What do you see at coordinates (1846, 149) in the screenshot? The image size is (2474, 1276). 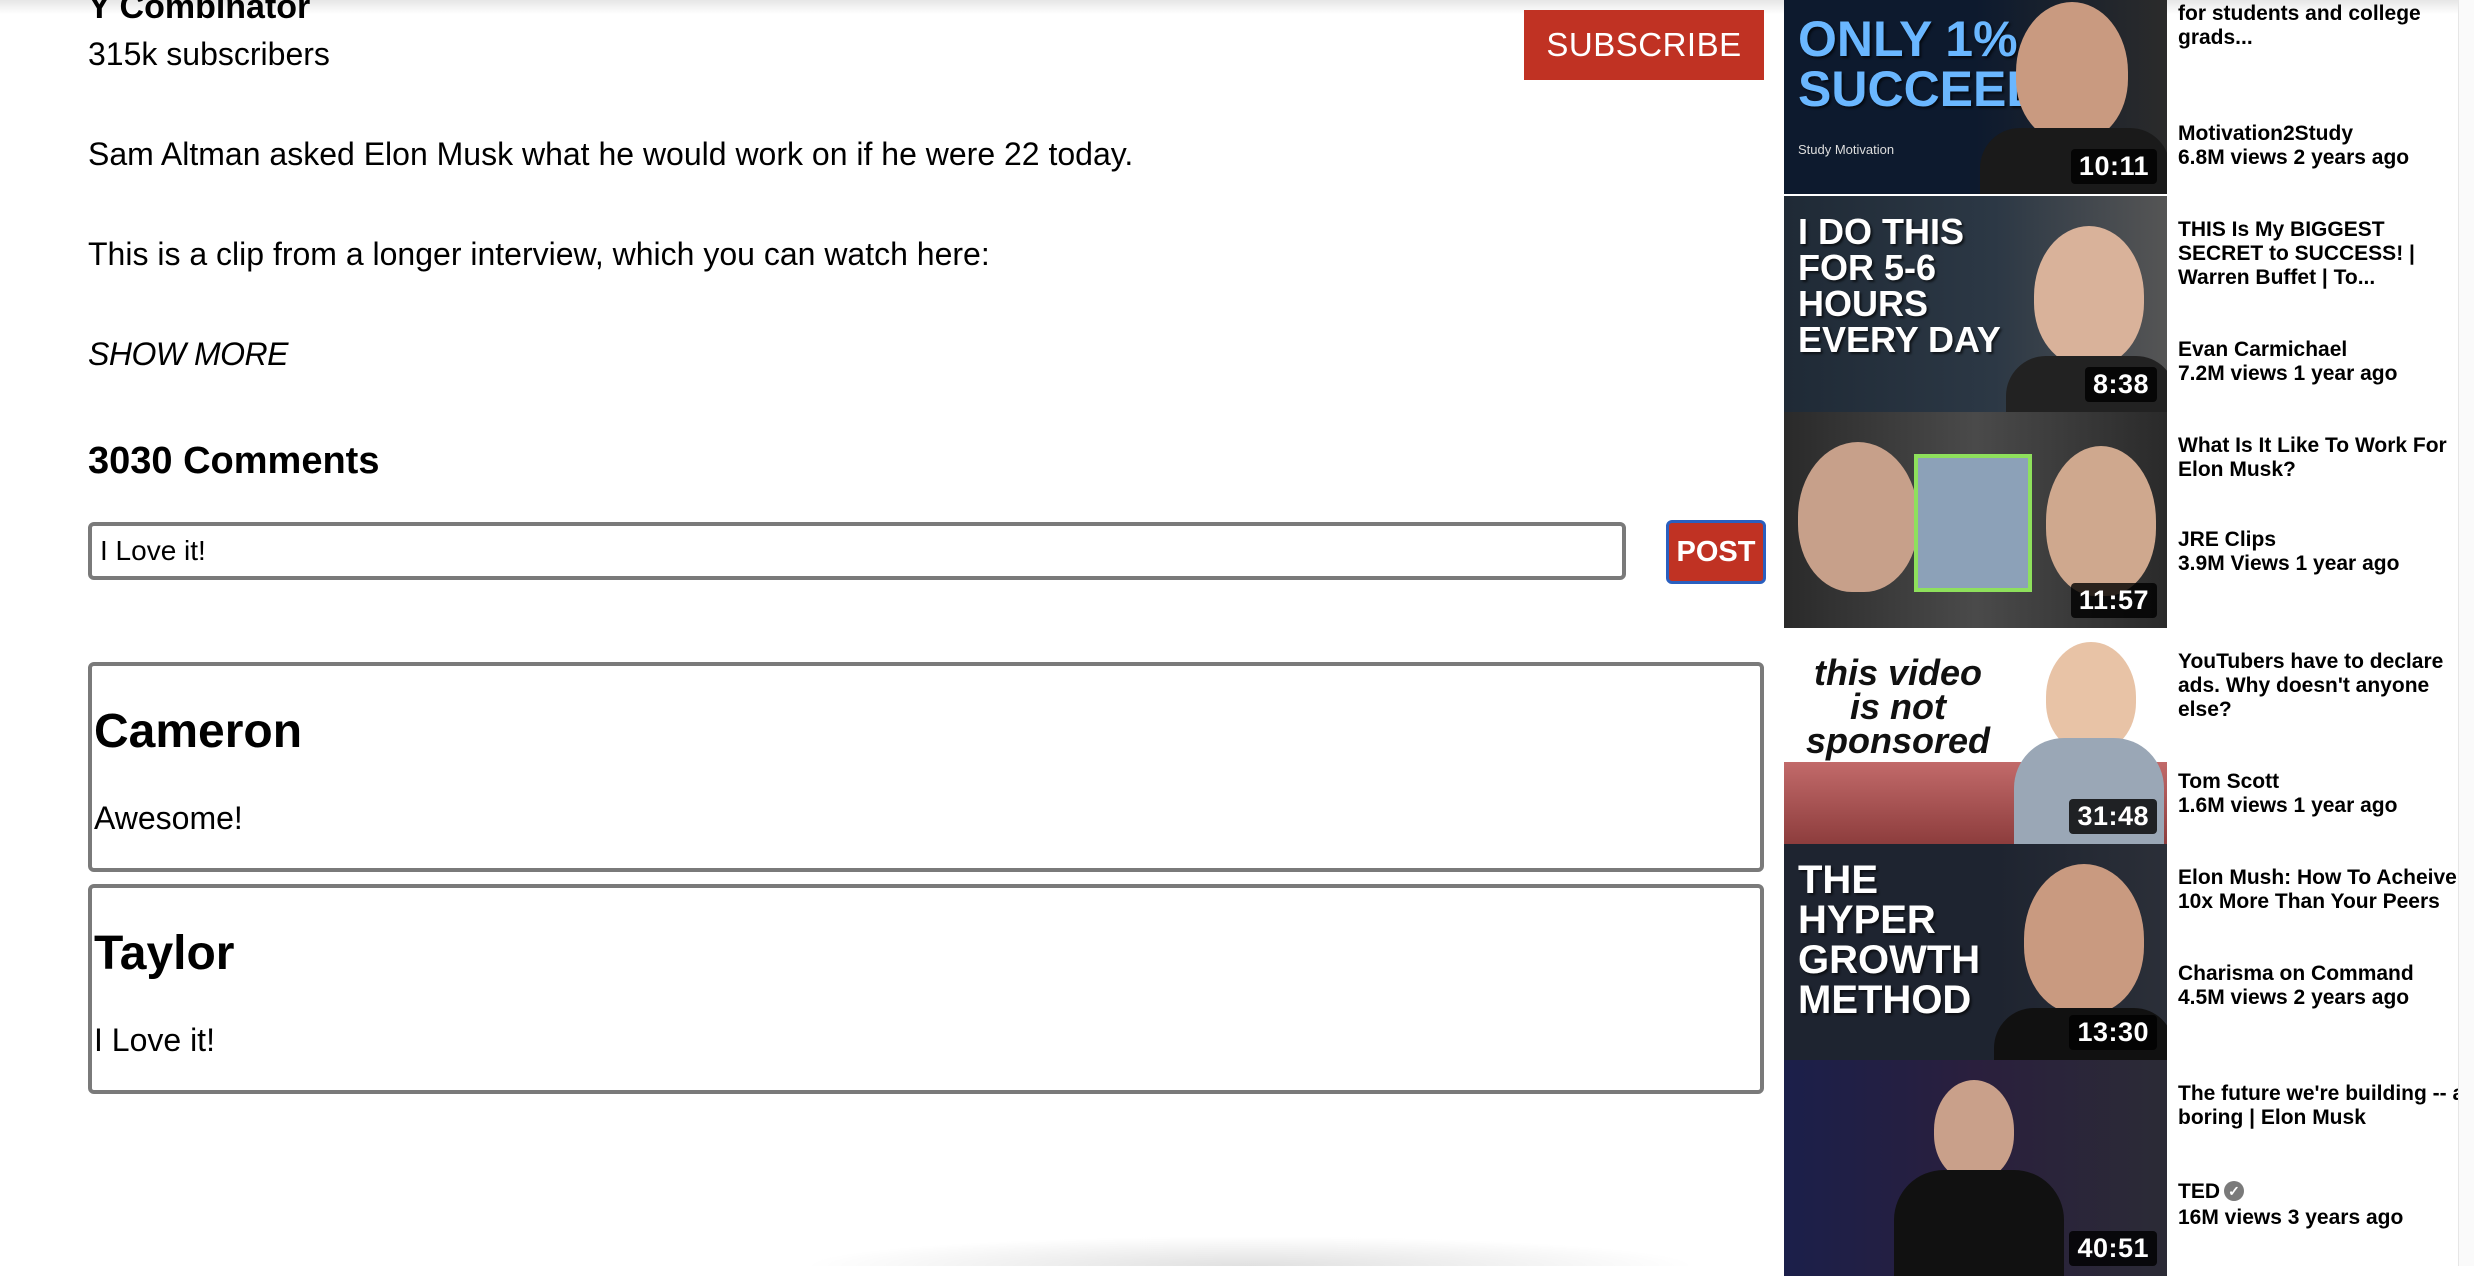 I see `thumbnail-subcaption: Study Motivation` at bounding box center [1846, 149].